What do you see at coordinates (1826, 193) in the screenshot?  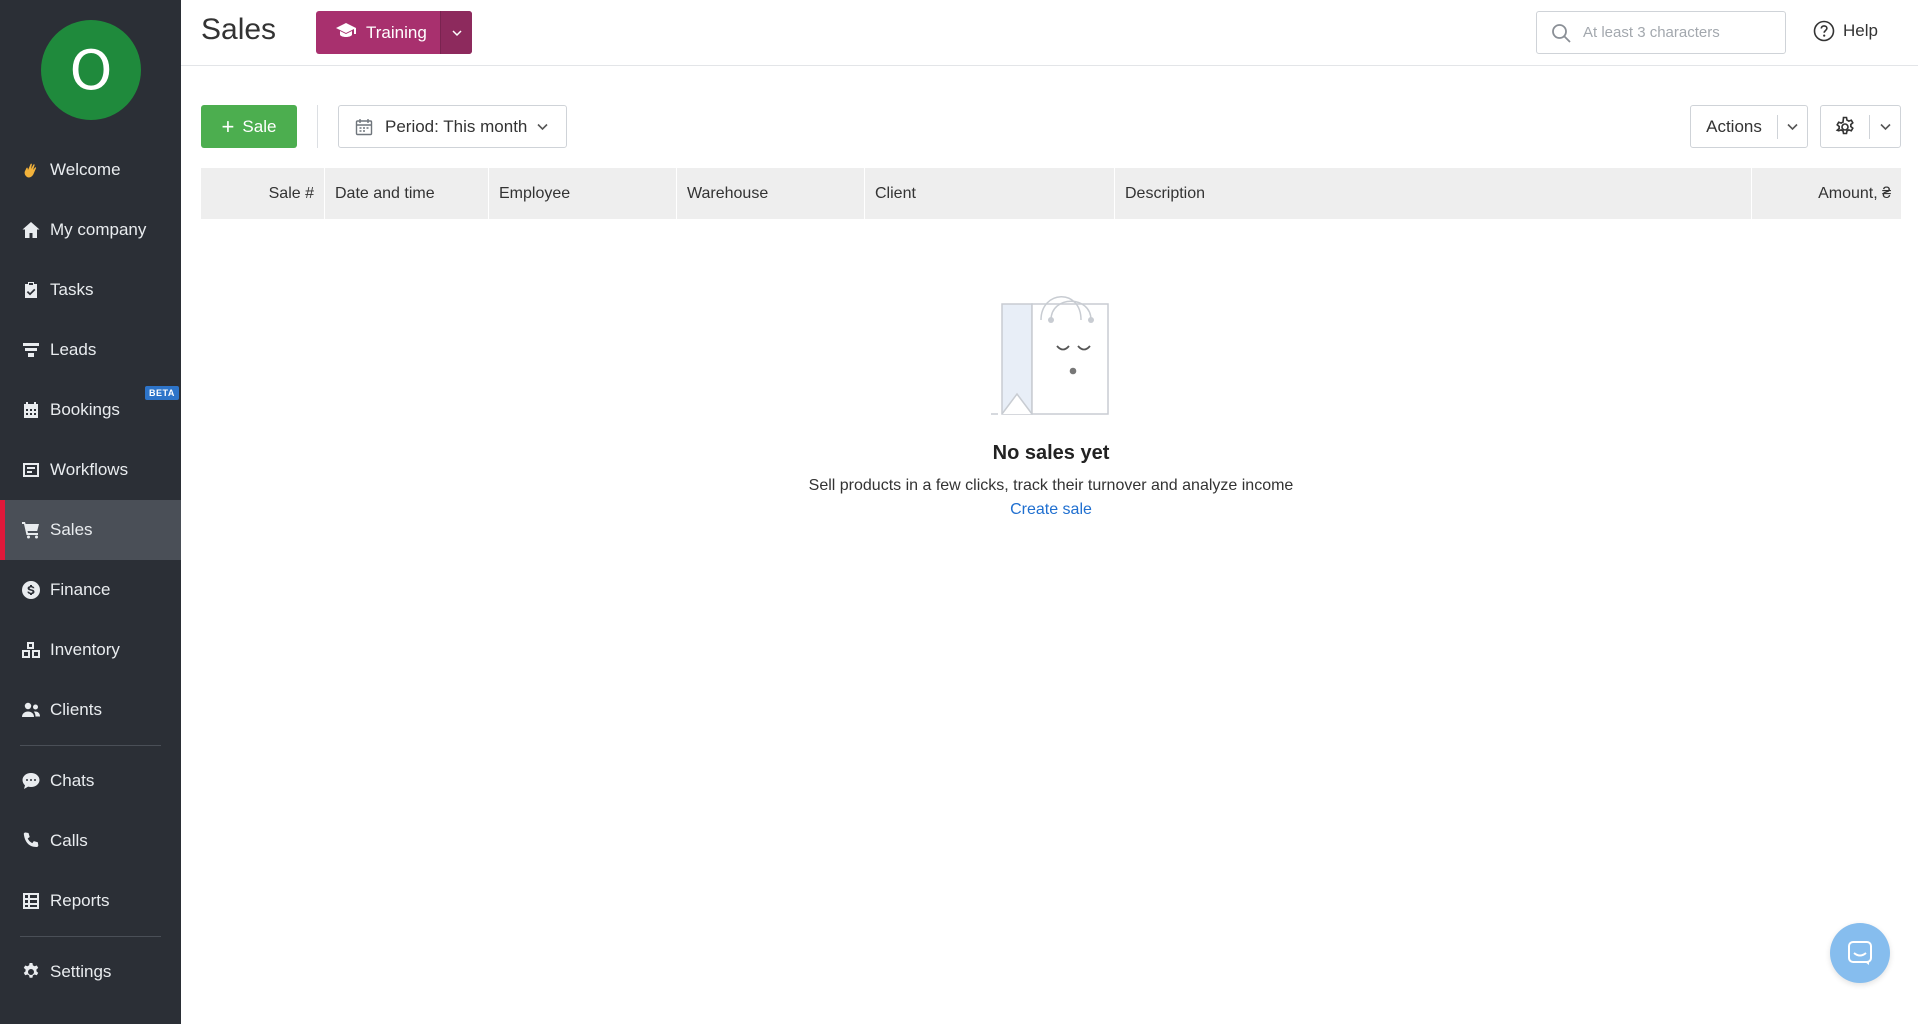 I see `column-header-amount: Amount, ₴` at bounding box center [1826, 193].